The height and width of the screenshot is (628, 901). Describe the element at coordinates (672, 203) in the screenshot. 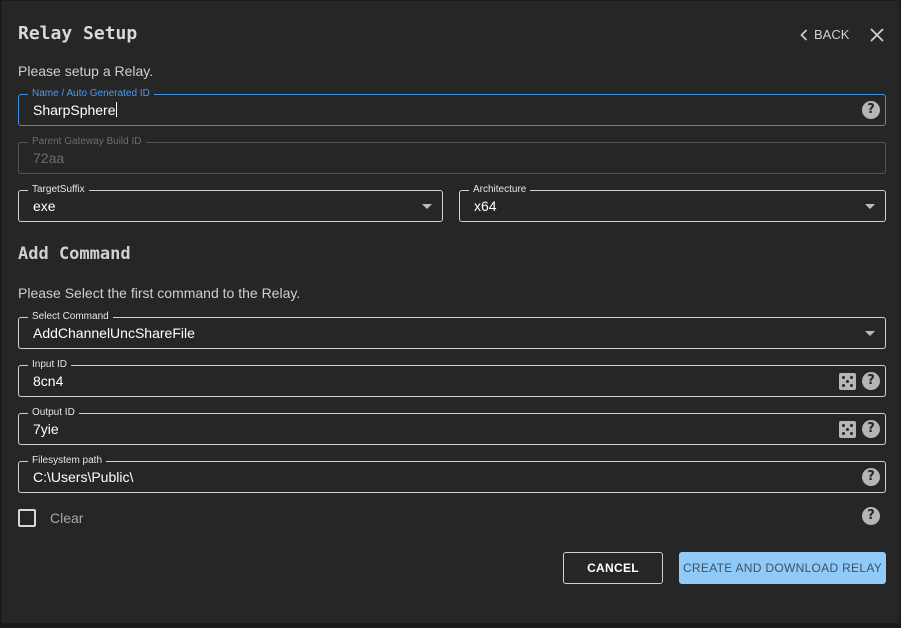

I see `architecture-select: Architecture x64` at that location.